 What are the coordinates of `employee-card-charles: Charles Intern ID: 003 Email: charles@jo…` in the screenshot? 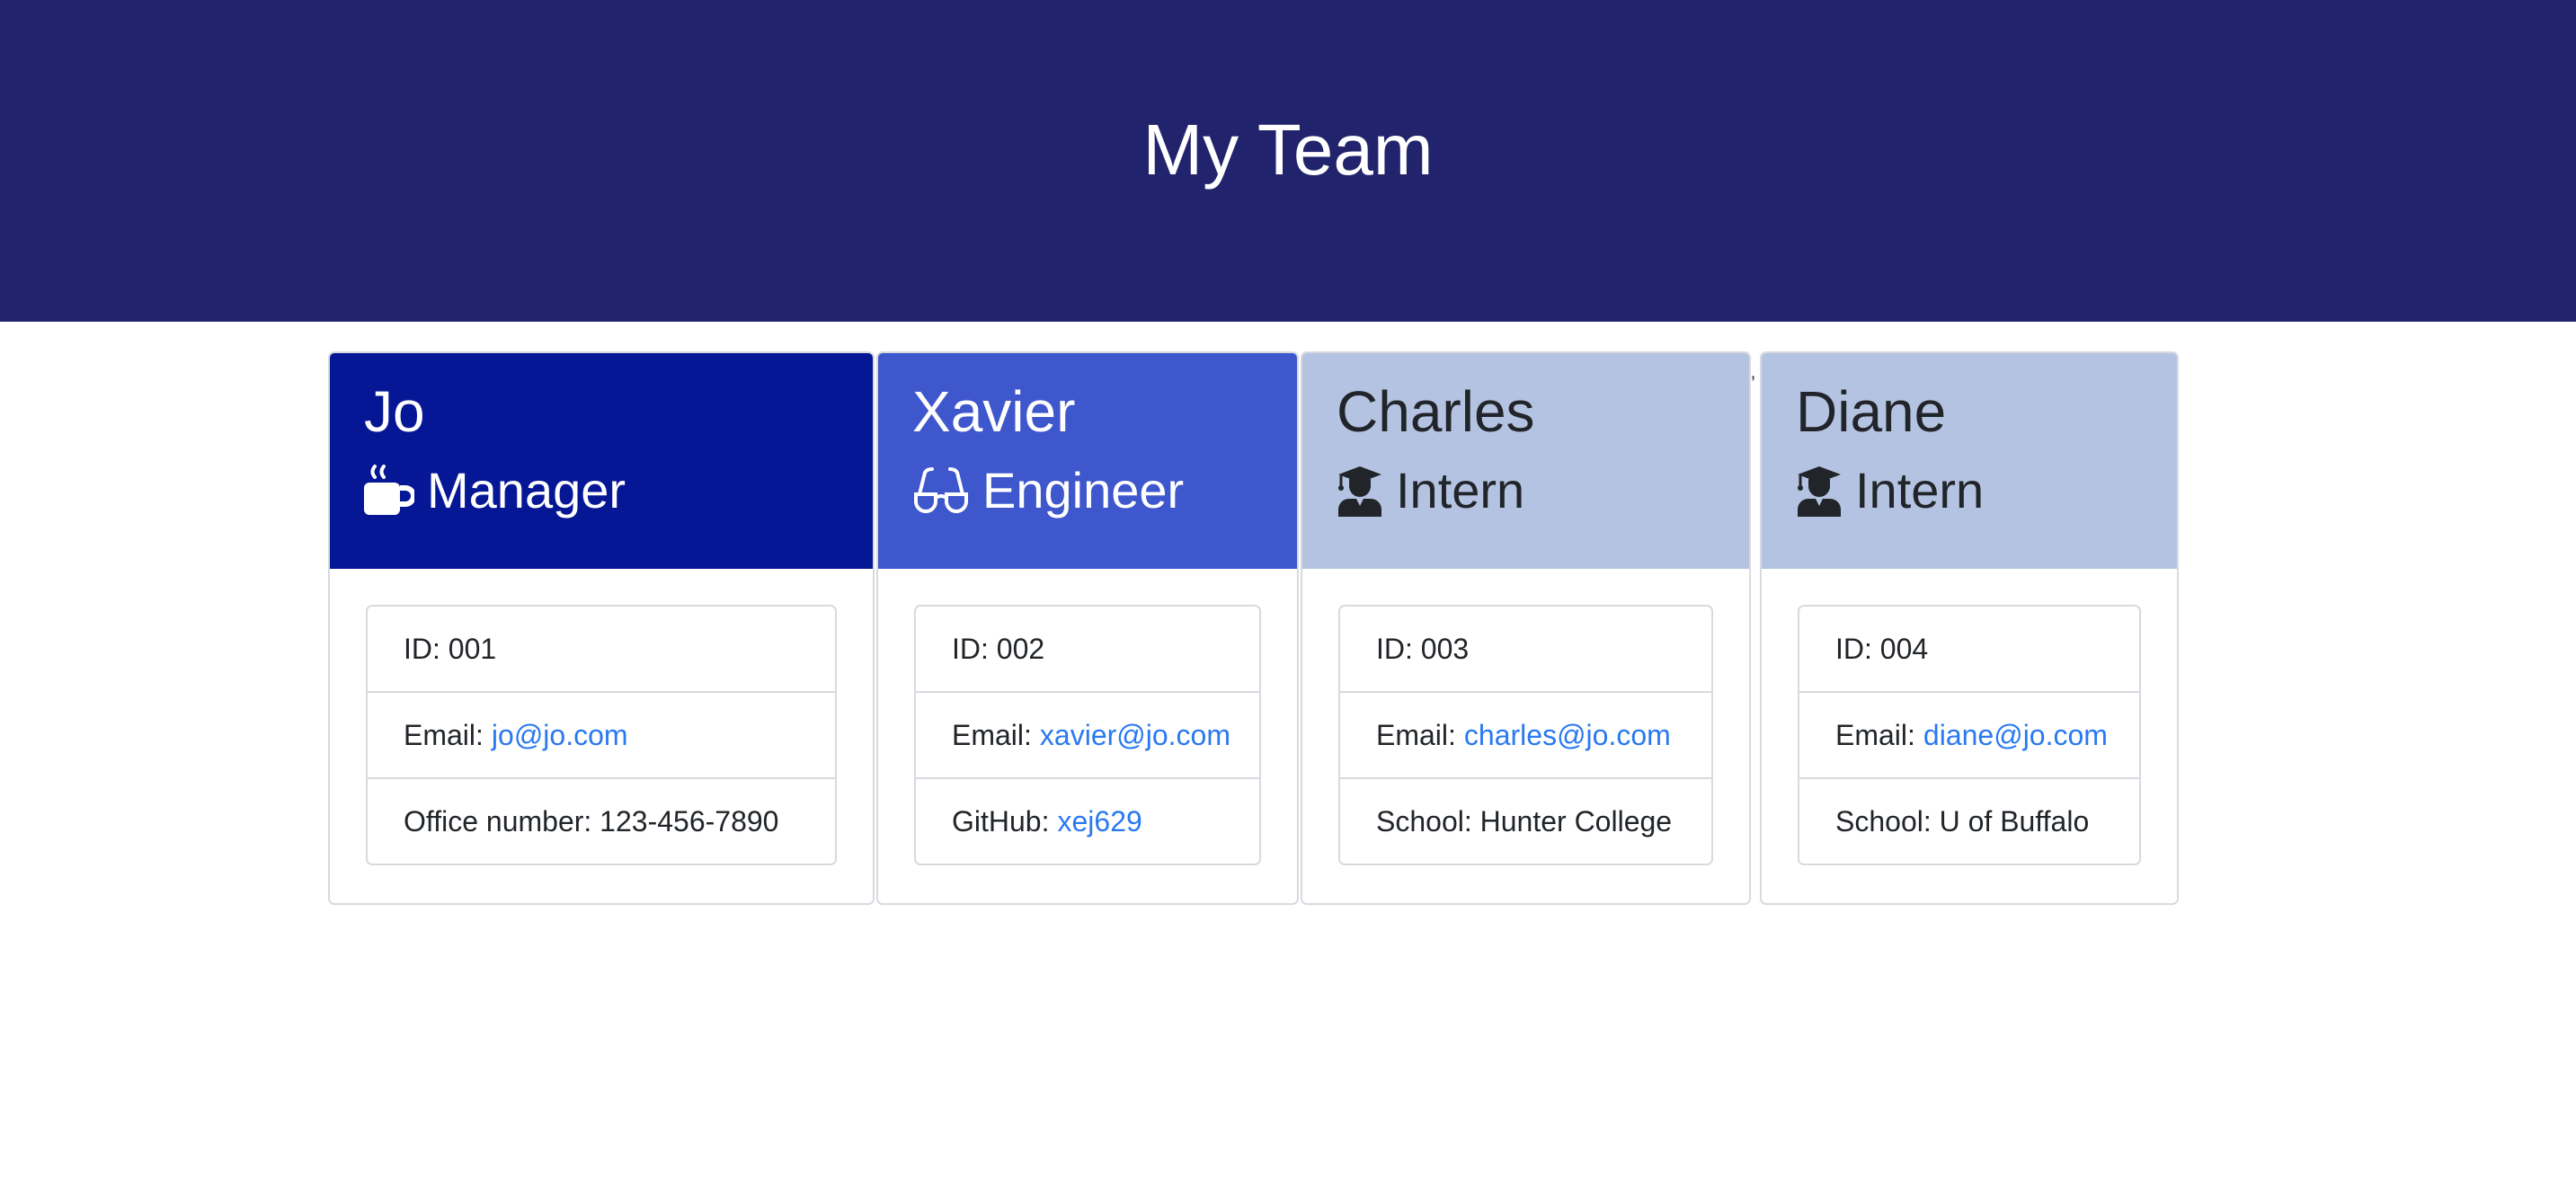 It's located at (1526, 628).